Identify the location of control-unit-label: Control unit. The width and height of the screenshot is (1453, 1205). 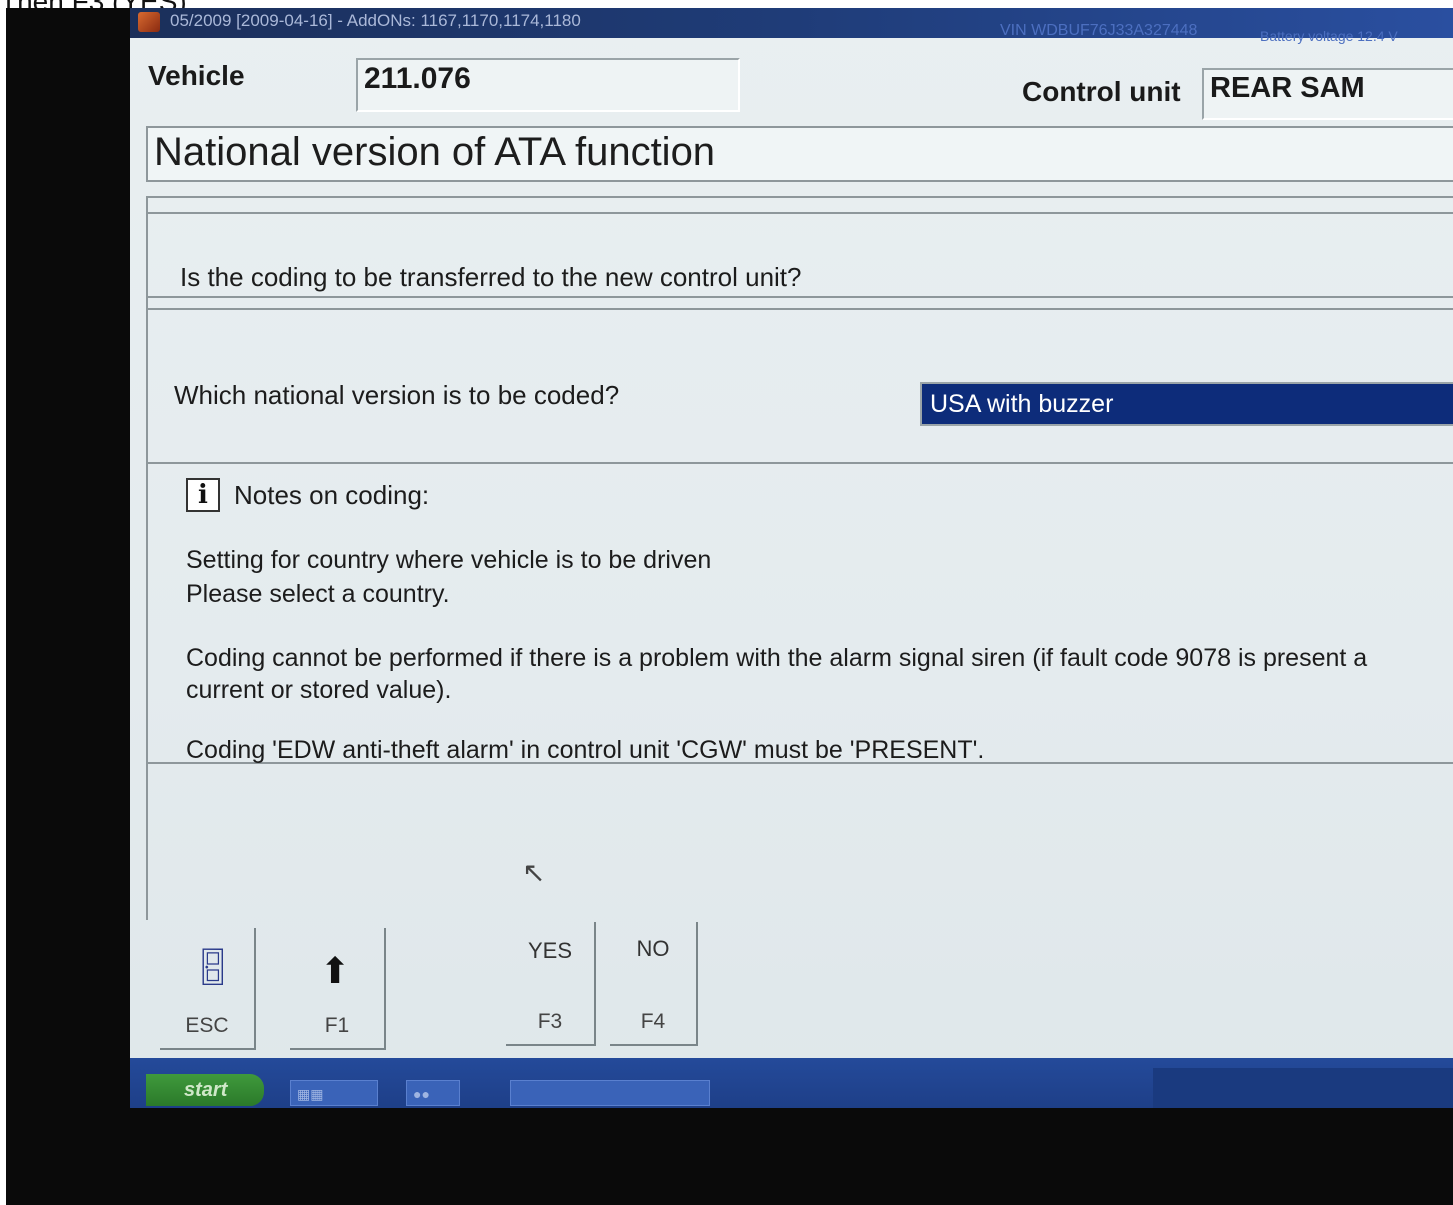
(1101, 91).